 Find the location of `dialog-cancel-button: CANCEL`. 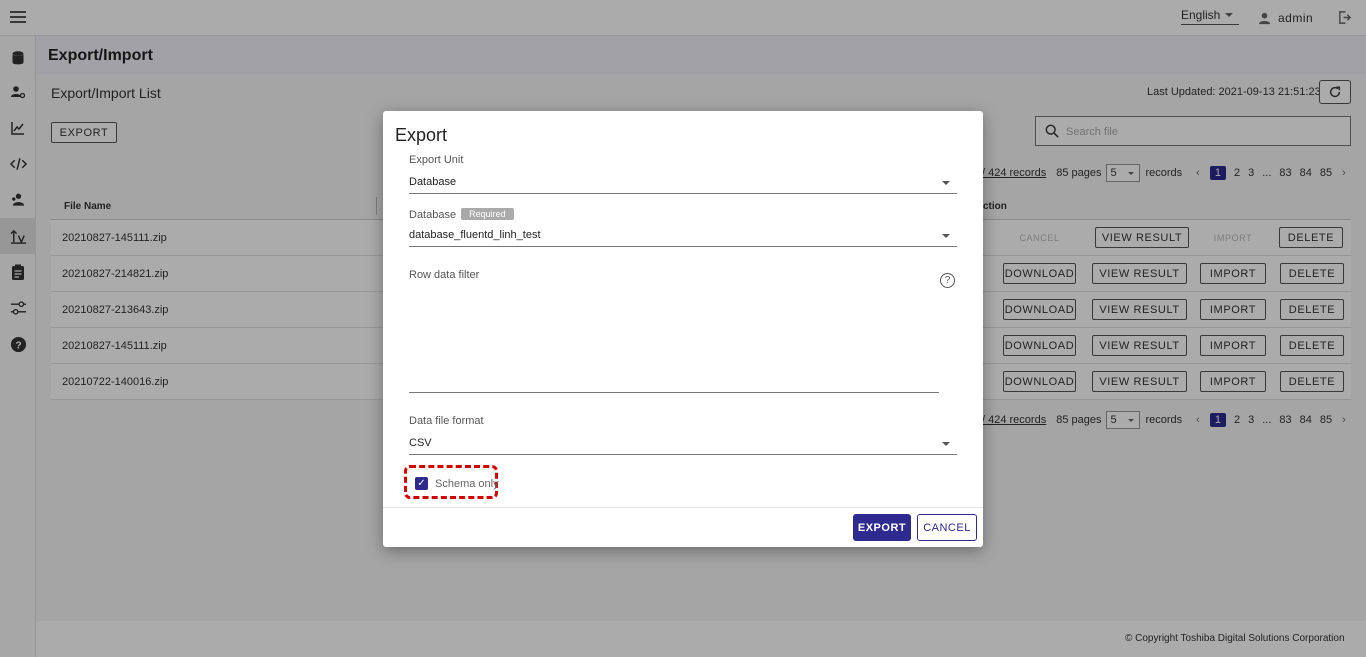

dialog-cancel-button: CANCEL is located at coordinates (947, 527).